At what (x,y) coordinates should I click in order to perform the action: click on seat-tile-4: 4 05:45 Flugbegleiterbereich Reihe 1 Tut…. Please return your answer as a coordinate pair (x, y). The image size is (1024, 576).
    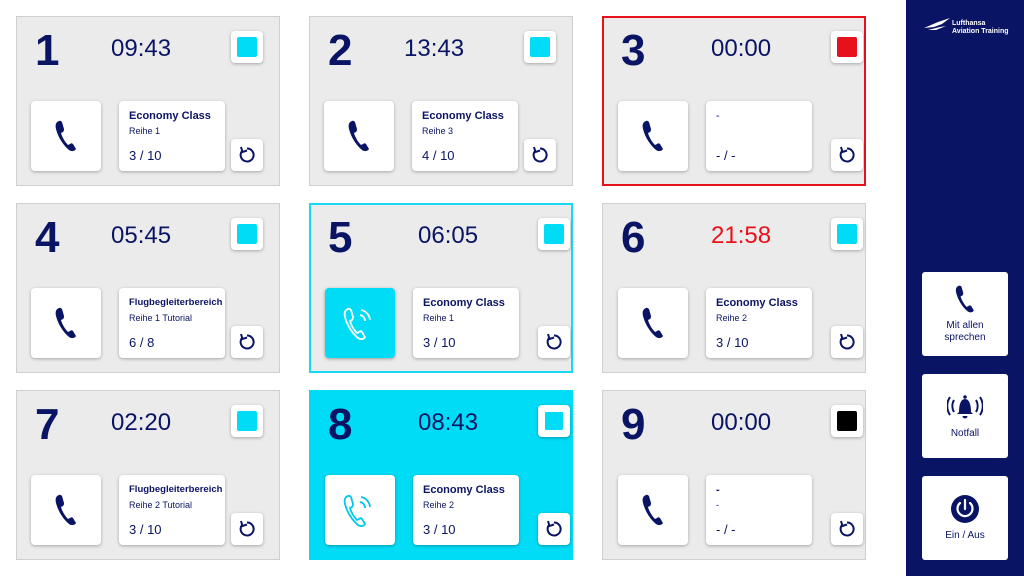
    Looking at the image, I should click on (148, 288).